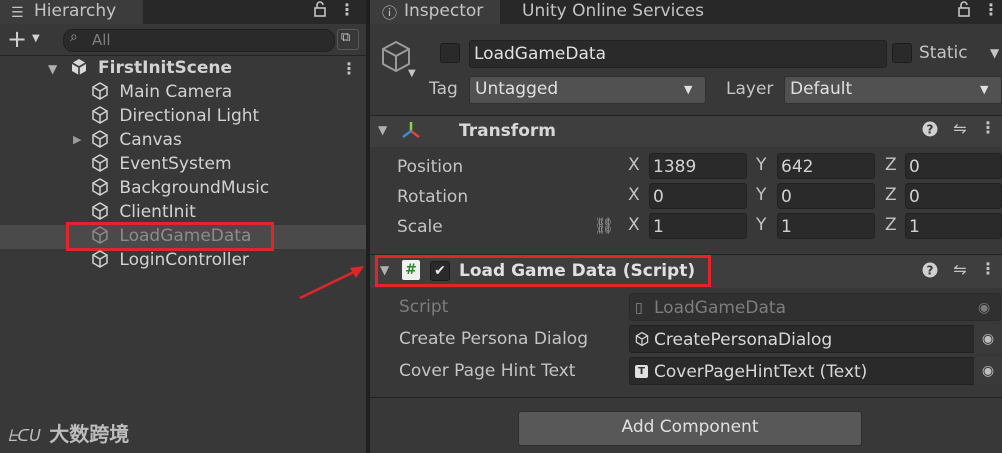  I want to click on hierarchy-search-input: ⌕ All, so click(199, 40).